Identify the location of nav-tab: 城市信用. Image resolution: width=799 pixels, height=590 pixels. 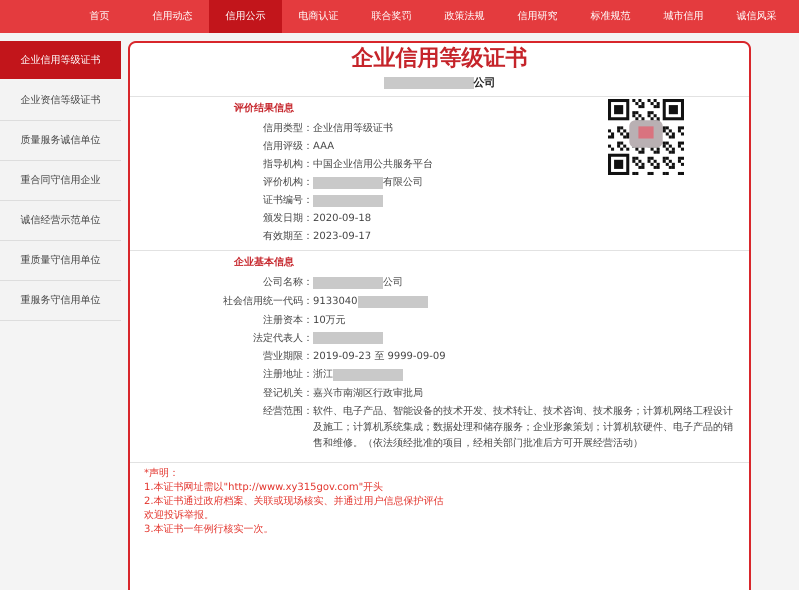
(683, 16).